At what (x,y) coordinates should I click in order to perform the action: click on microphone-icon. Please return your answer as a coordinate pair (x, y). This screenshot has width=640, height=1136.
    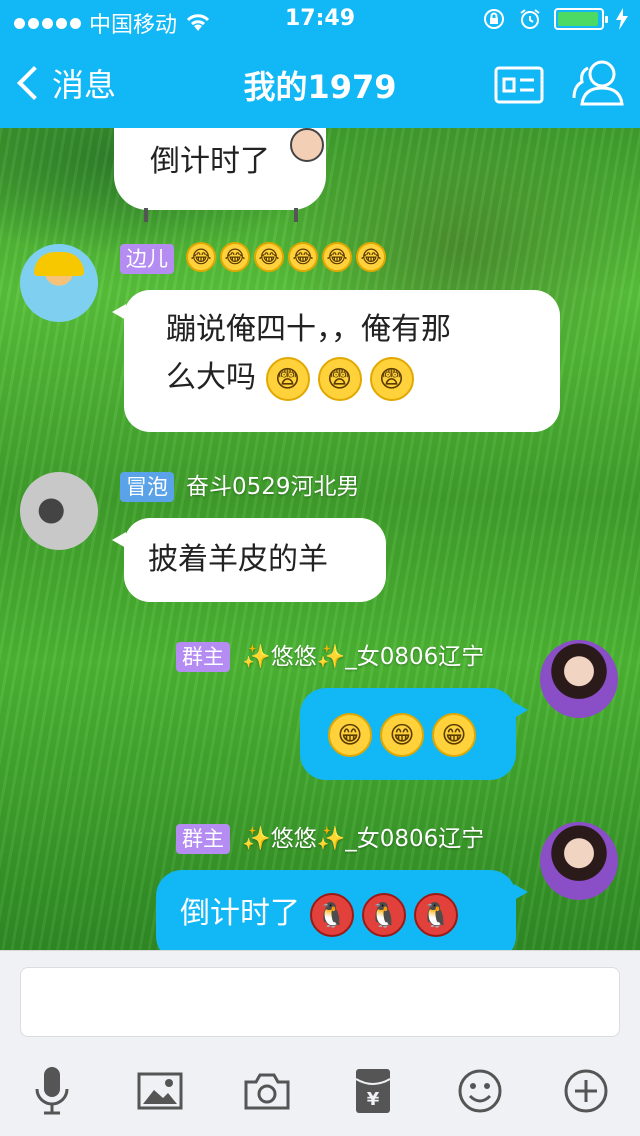
    Looking at the image, I should click on (52, 1091).